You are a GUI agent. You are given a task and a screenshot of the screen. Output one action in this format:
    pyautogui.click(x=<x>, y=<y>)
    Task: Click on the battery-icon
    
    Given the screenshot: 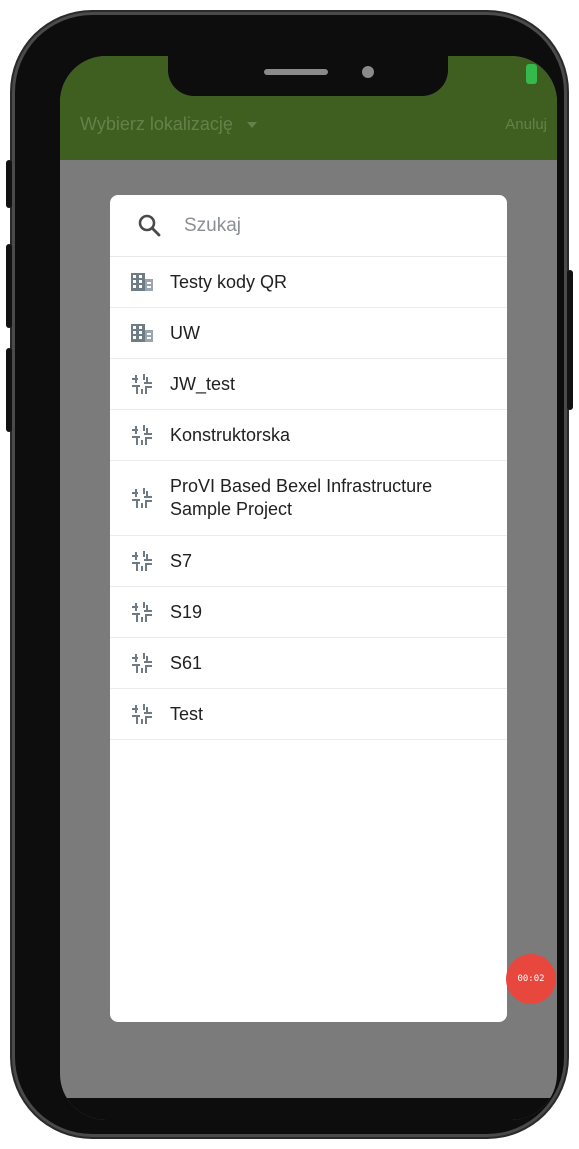 What is the action you would take?
    pyautogui.click(x=531, y=74)
    